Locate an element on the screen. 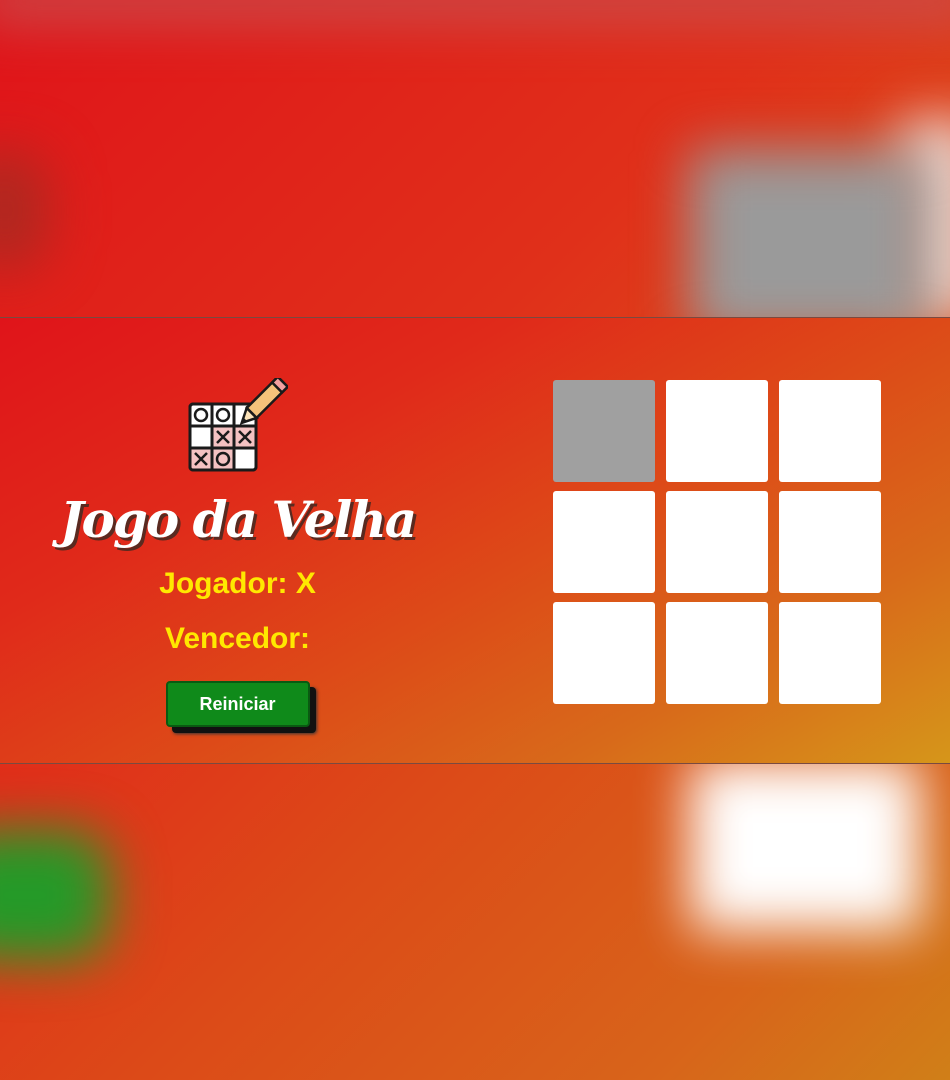  background-blur-top is located at coordinates (475, 10).